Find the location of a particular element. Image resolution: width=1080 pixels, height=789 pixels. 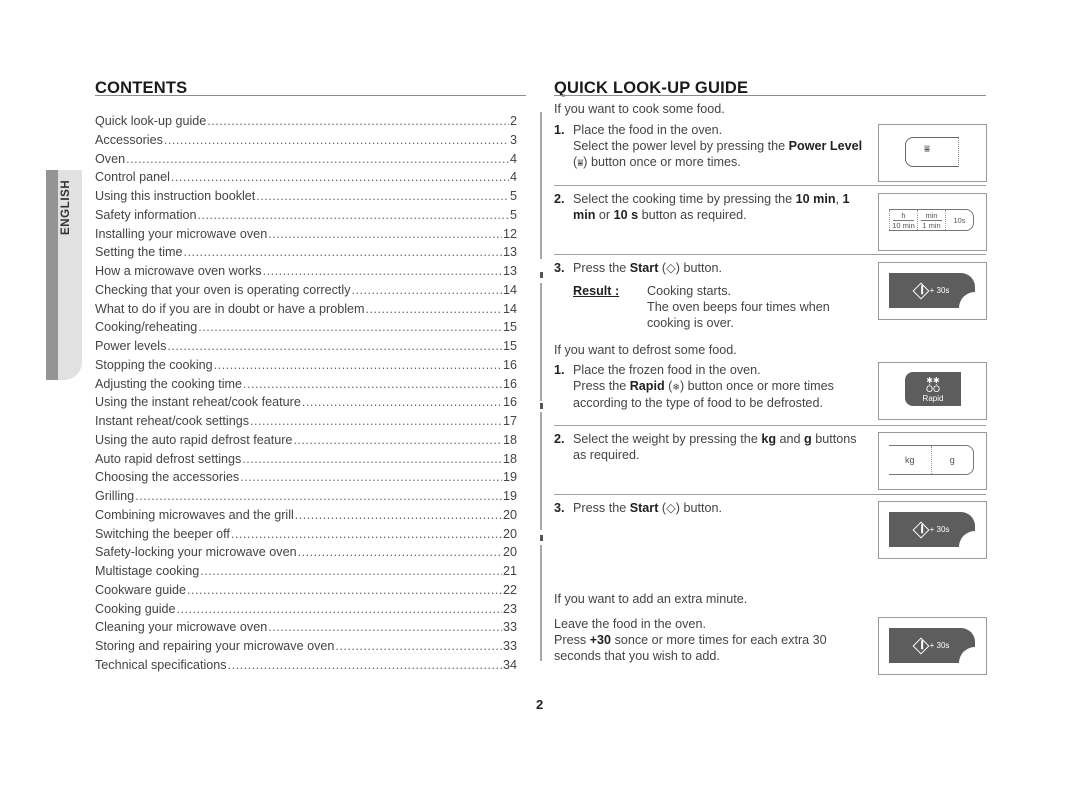

rapid-icon: ❄ is located at coordinates (676, 387).